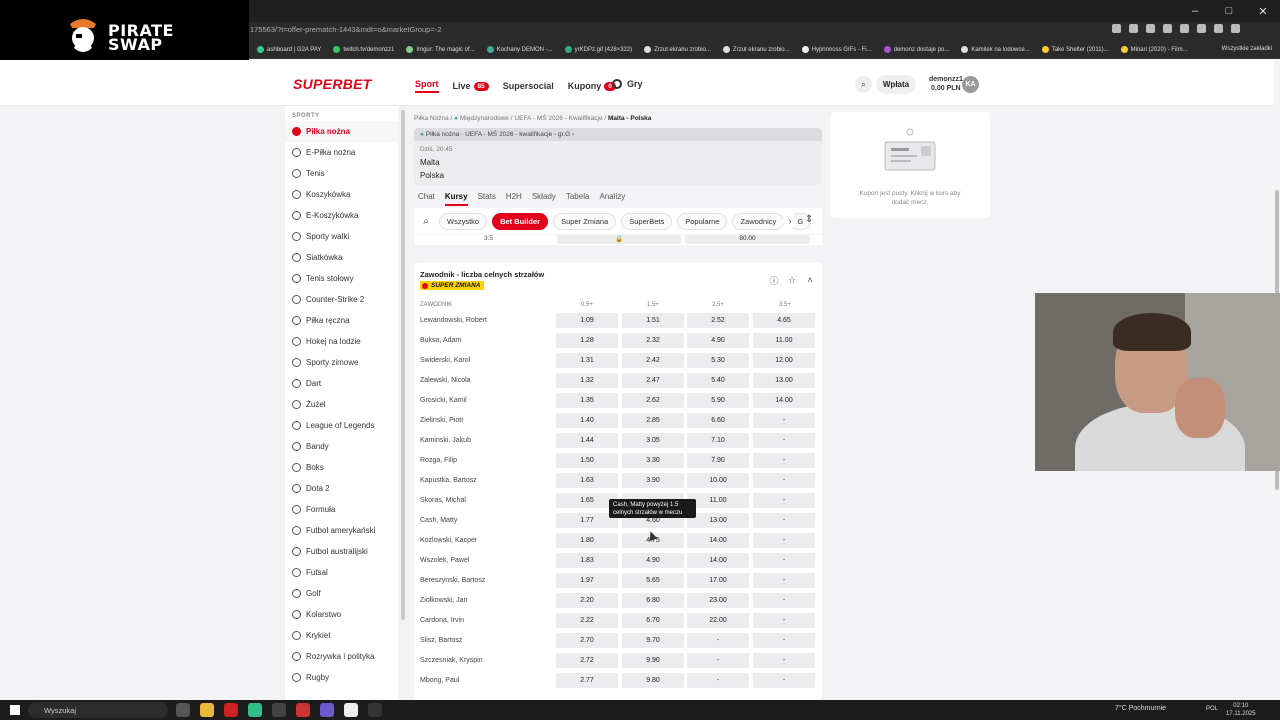  Describe the element at coordinates (332, 84) in the screenshot. I see `superbet-logo: SUPERBET` at that location.